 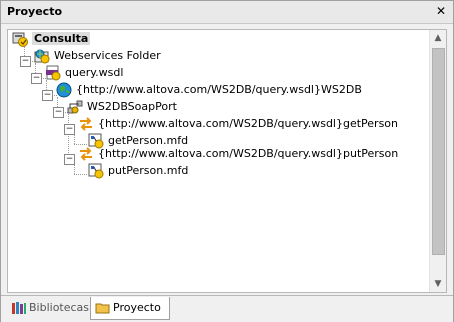 I want to click on tree-node-label: Consulta, so click(x=61, y=38).